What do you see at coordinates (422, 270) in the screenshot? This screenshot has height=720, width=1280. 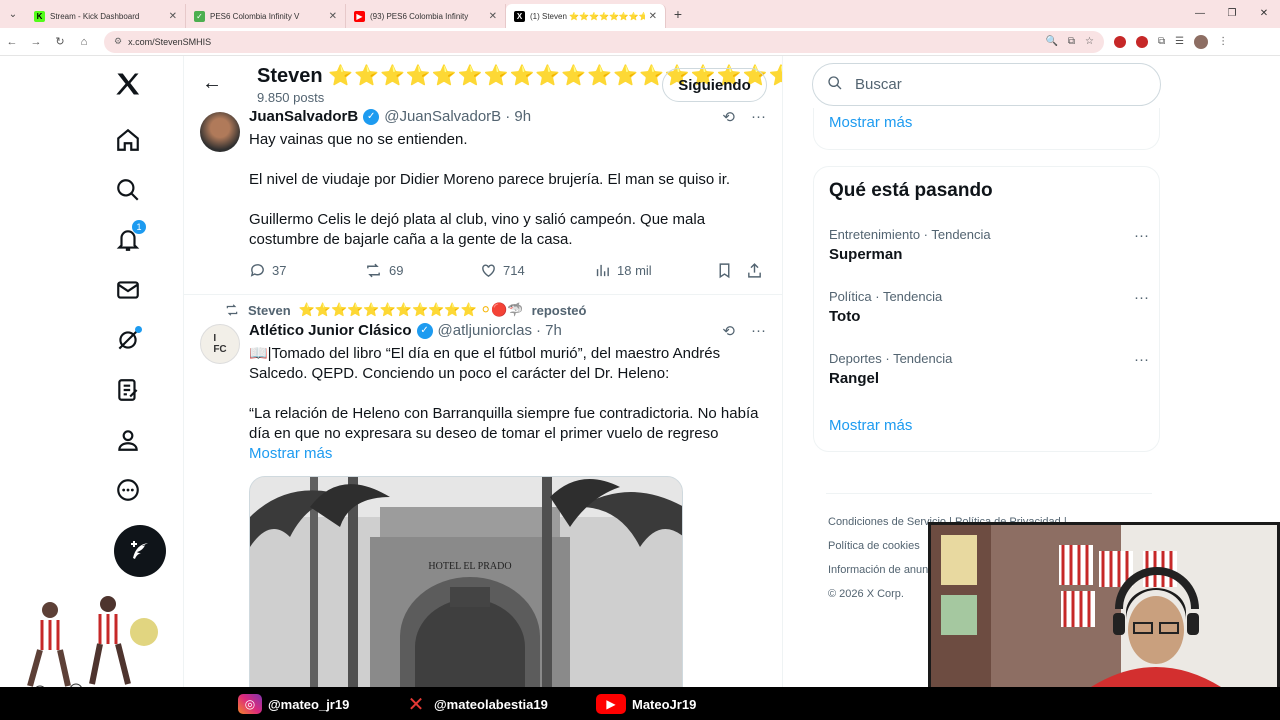 I see `repost-button: 69` at bounding box center [422, 270].